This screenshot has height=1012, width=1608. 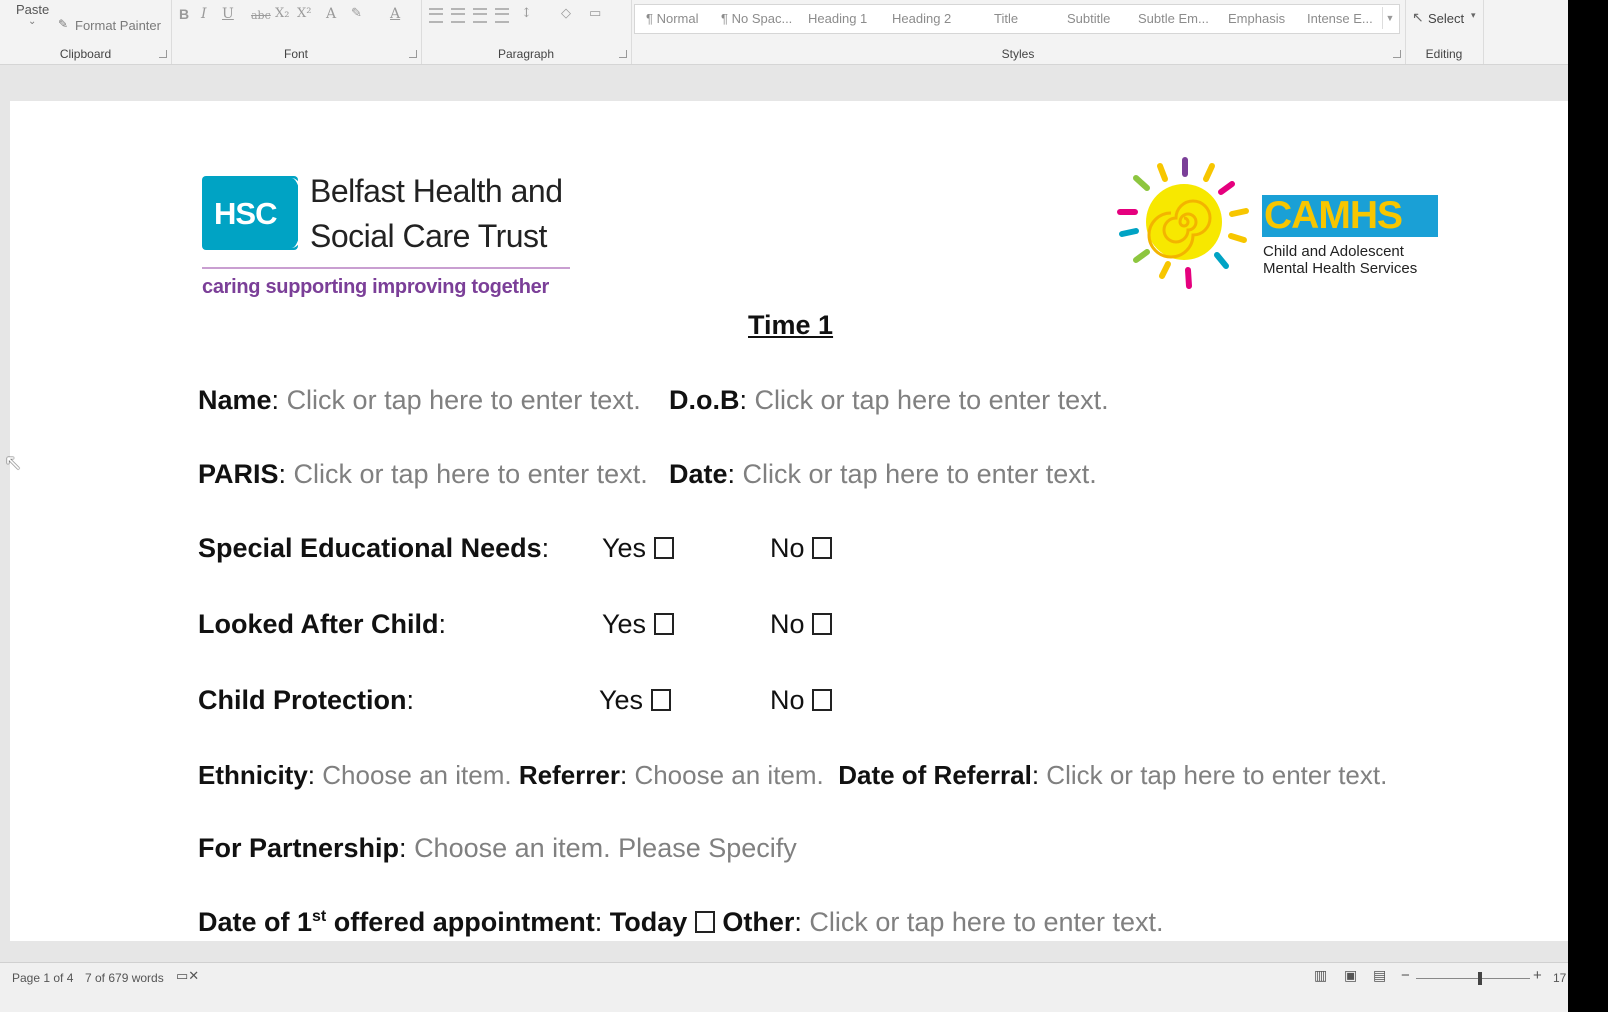 What do you see at coordinates (471, 474) in the screenshot?
I see `paris-field: Click or tap here to enter text.` at bounding box center [471, 474].